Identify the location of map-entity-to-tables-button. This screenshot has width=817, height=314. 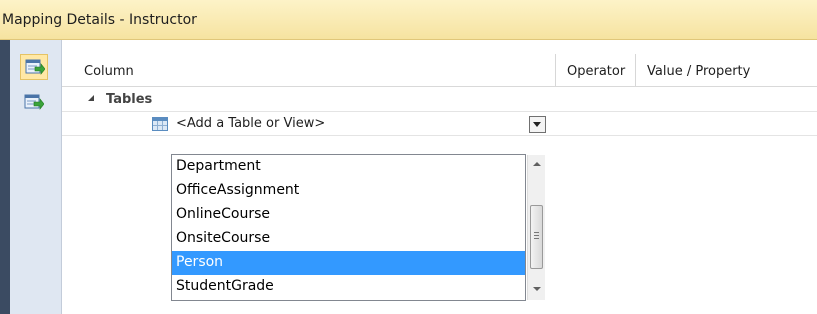
(34, 67).